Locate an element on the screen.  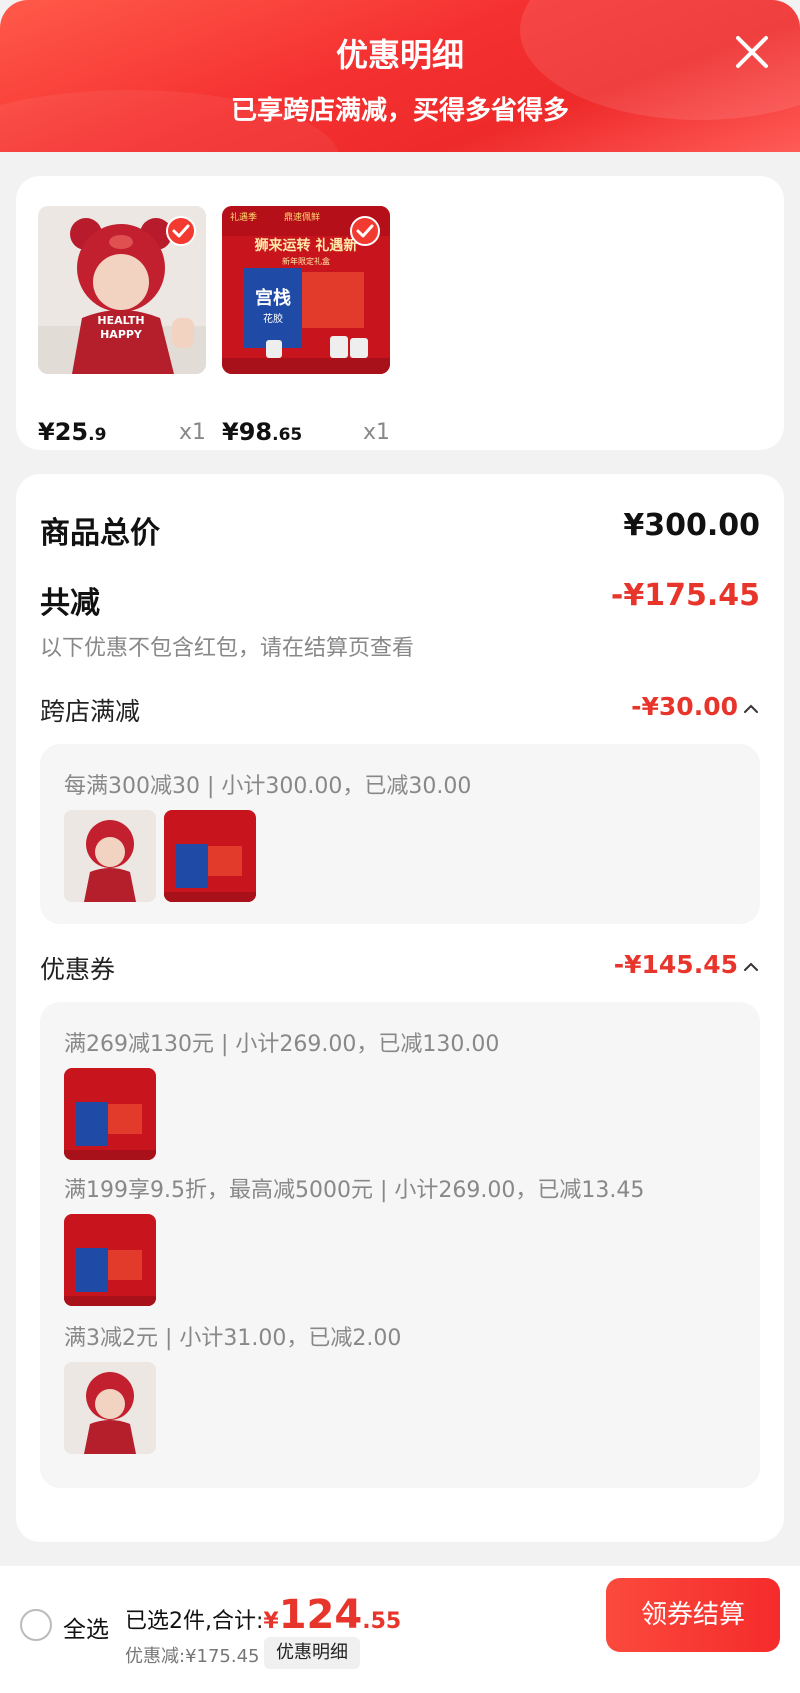
total-reduce-value: -¥175.45 is located at coordinates (685, 595).